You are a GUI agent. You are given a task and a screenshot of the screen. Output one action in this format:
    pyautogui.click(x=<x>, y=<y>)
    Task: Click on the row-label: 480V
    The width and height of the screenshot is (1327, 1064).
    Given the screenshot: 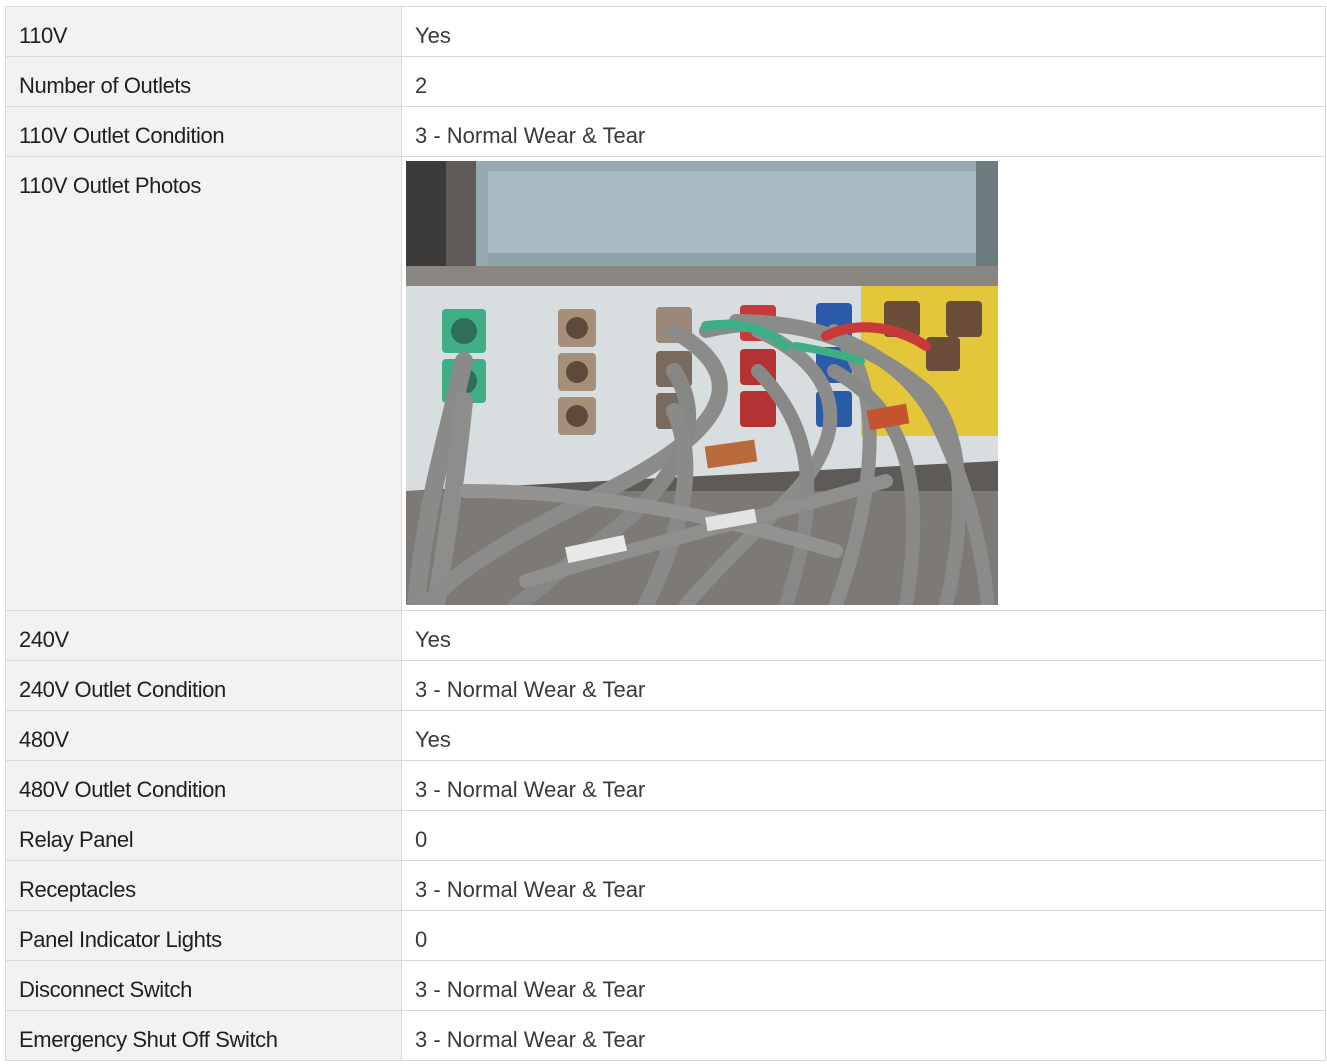 What is the action you would take?
    pyautogui.click(x=203, y=735)
    